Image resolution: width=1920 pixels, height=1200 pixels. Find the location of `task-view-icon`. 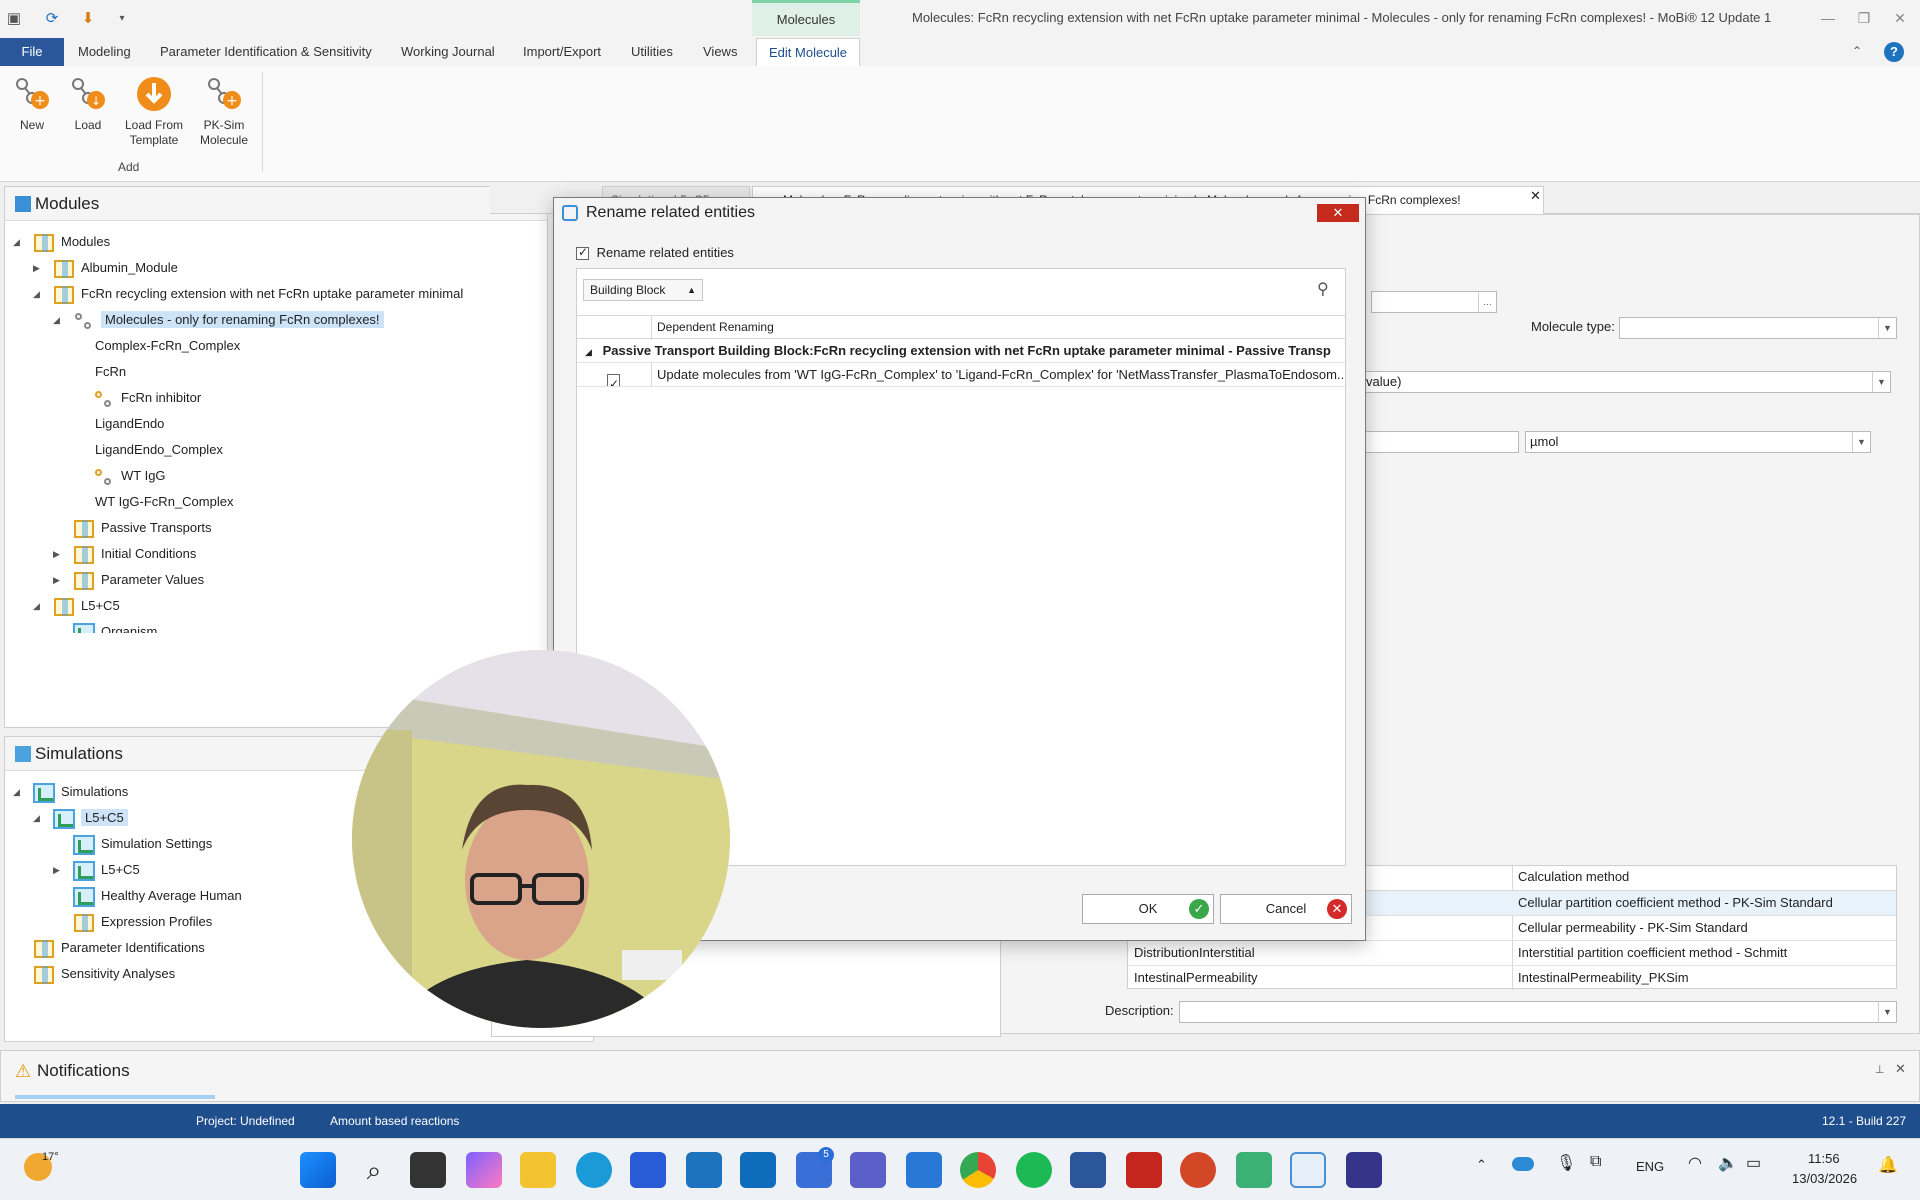

task-view-icon is located at coordinates (428, 1170).